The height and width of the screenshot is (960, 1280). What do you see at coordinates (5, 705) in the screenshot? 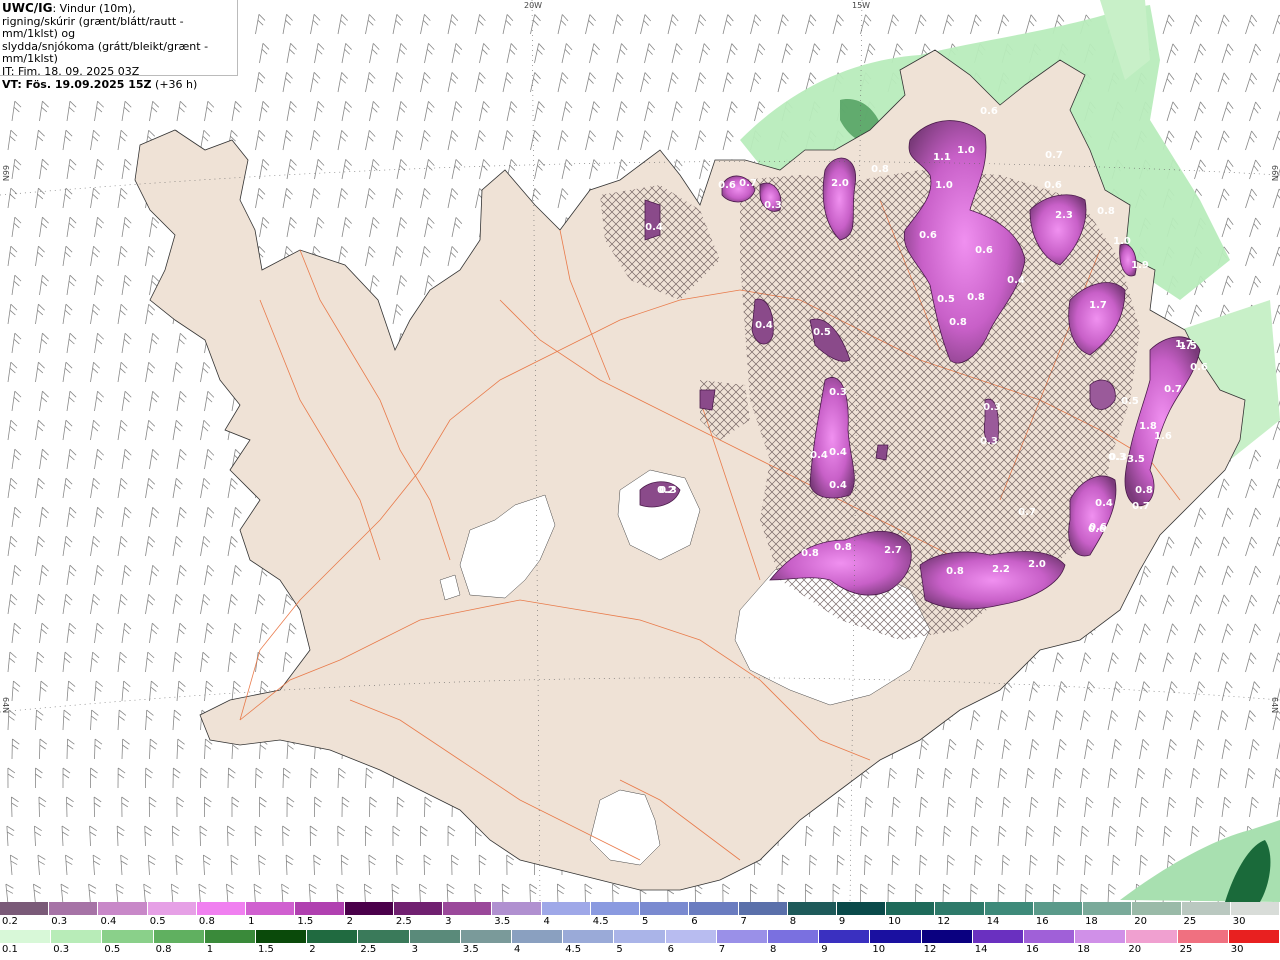
I see `lat-label-left-64n: 64N` at bounding box center [5, 705].